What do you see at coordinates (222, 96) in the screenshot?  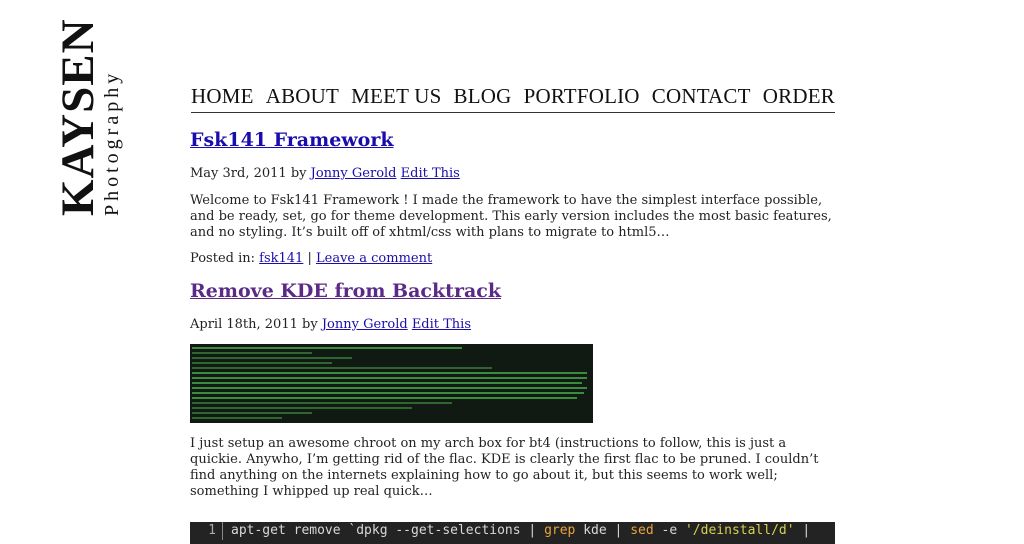 I see `nav-home: HOME` at bounding box center [222, 96].